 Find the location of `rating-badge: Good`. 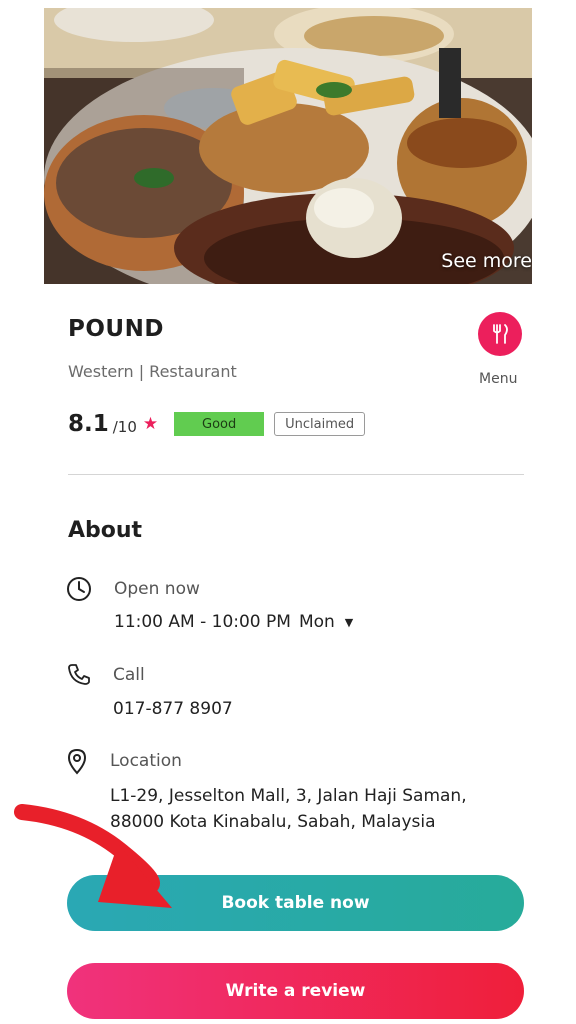

rating-badge: Good is located at coordinates (219, 424).